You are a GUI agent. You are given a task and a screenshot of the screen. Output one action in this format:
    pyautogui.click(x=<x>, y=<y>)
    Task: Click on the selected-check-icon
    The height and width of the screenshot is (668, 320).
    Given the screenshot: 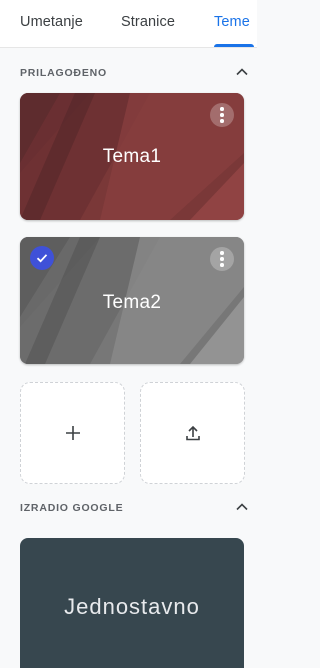 What is the action you would take?
    pyautogui.click(x=42, y=258)
    